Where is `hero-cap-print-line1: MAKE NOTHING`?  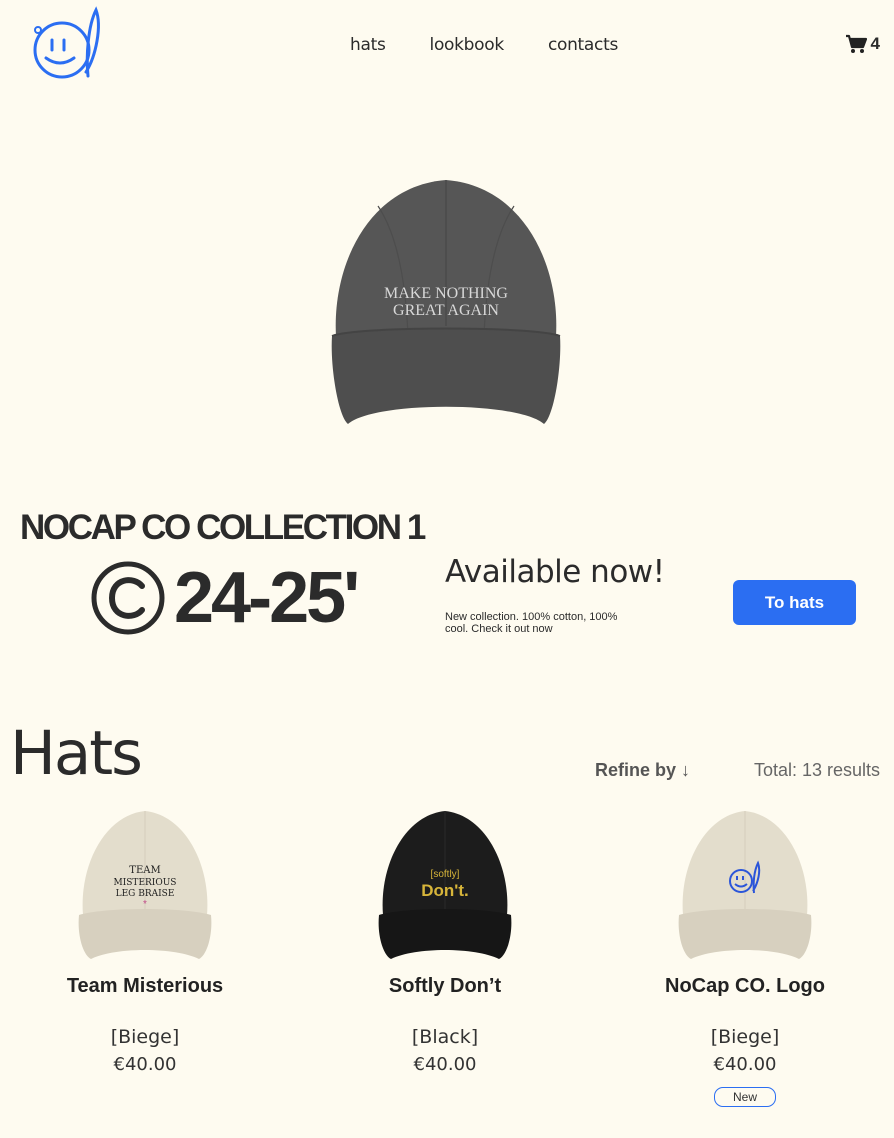
hero-cap-print-line1: MAKE NOTHING is located at coordinates (446, 293).